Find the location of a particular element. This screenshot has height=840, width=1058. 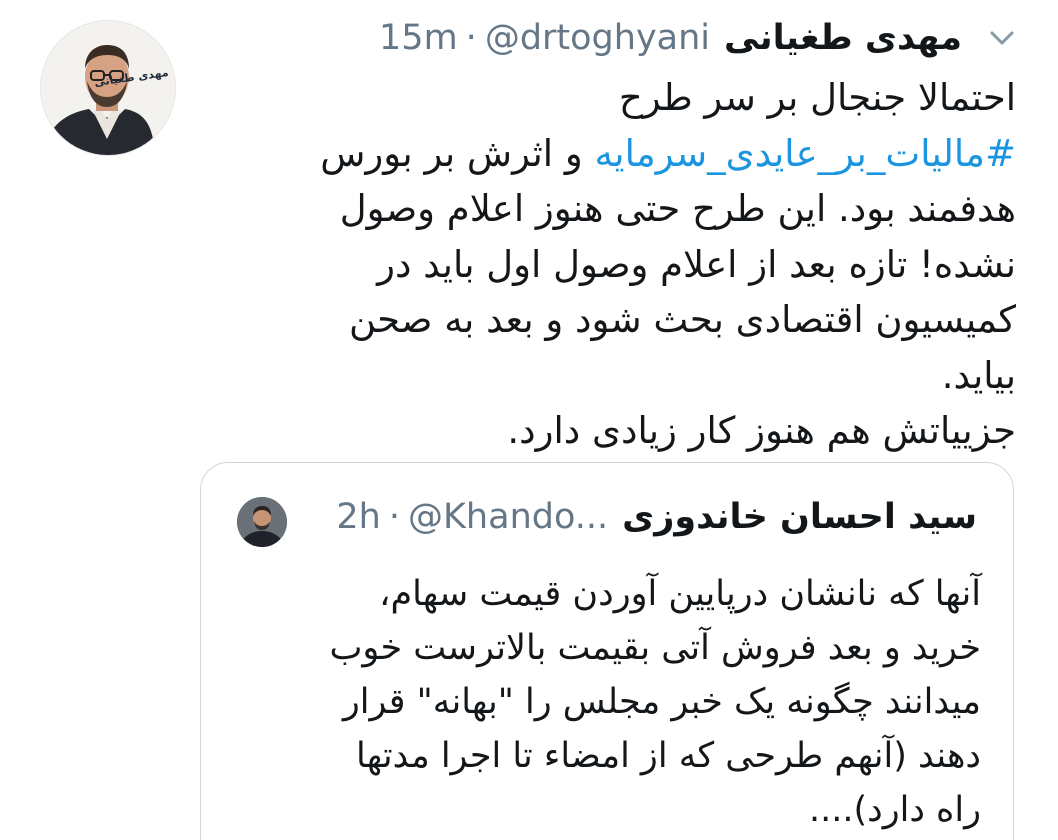

tweet-text-line: هدفمند بود. این طرح حتی هنوز اعلام وصول is located at coordinates (677, 208).